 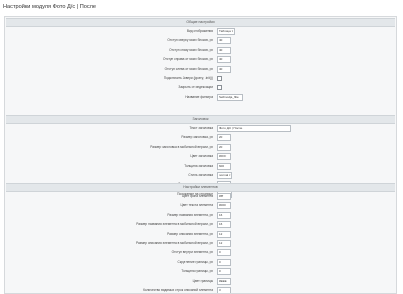 What do you see at coordinates (192, 252) in the screenshot?
I see `field-label: Отступ внутри элемента, px` at bounding box center [192, 252].